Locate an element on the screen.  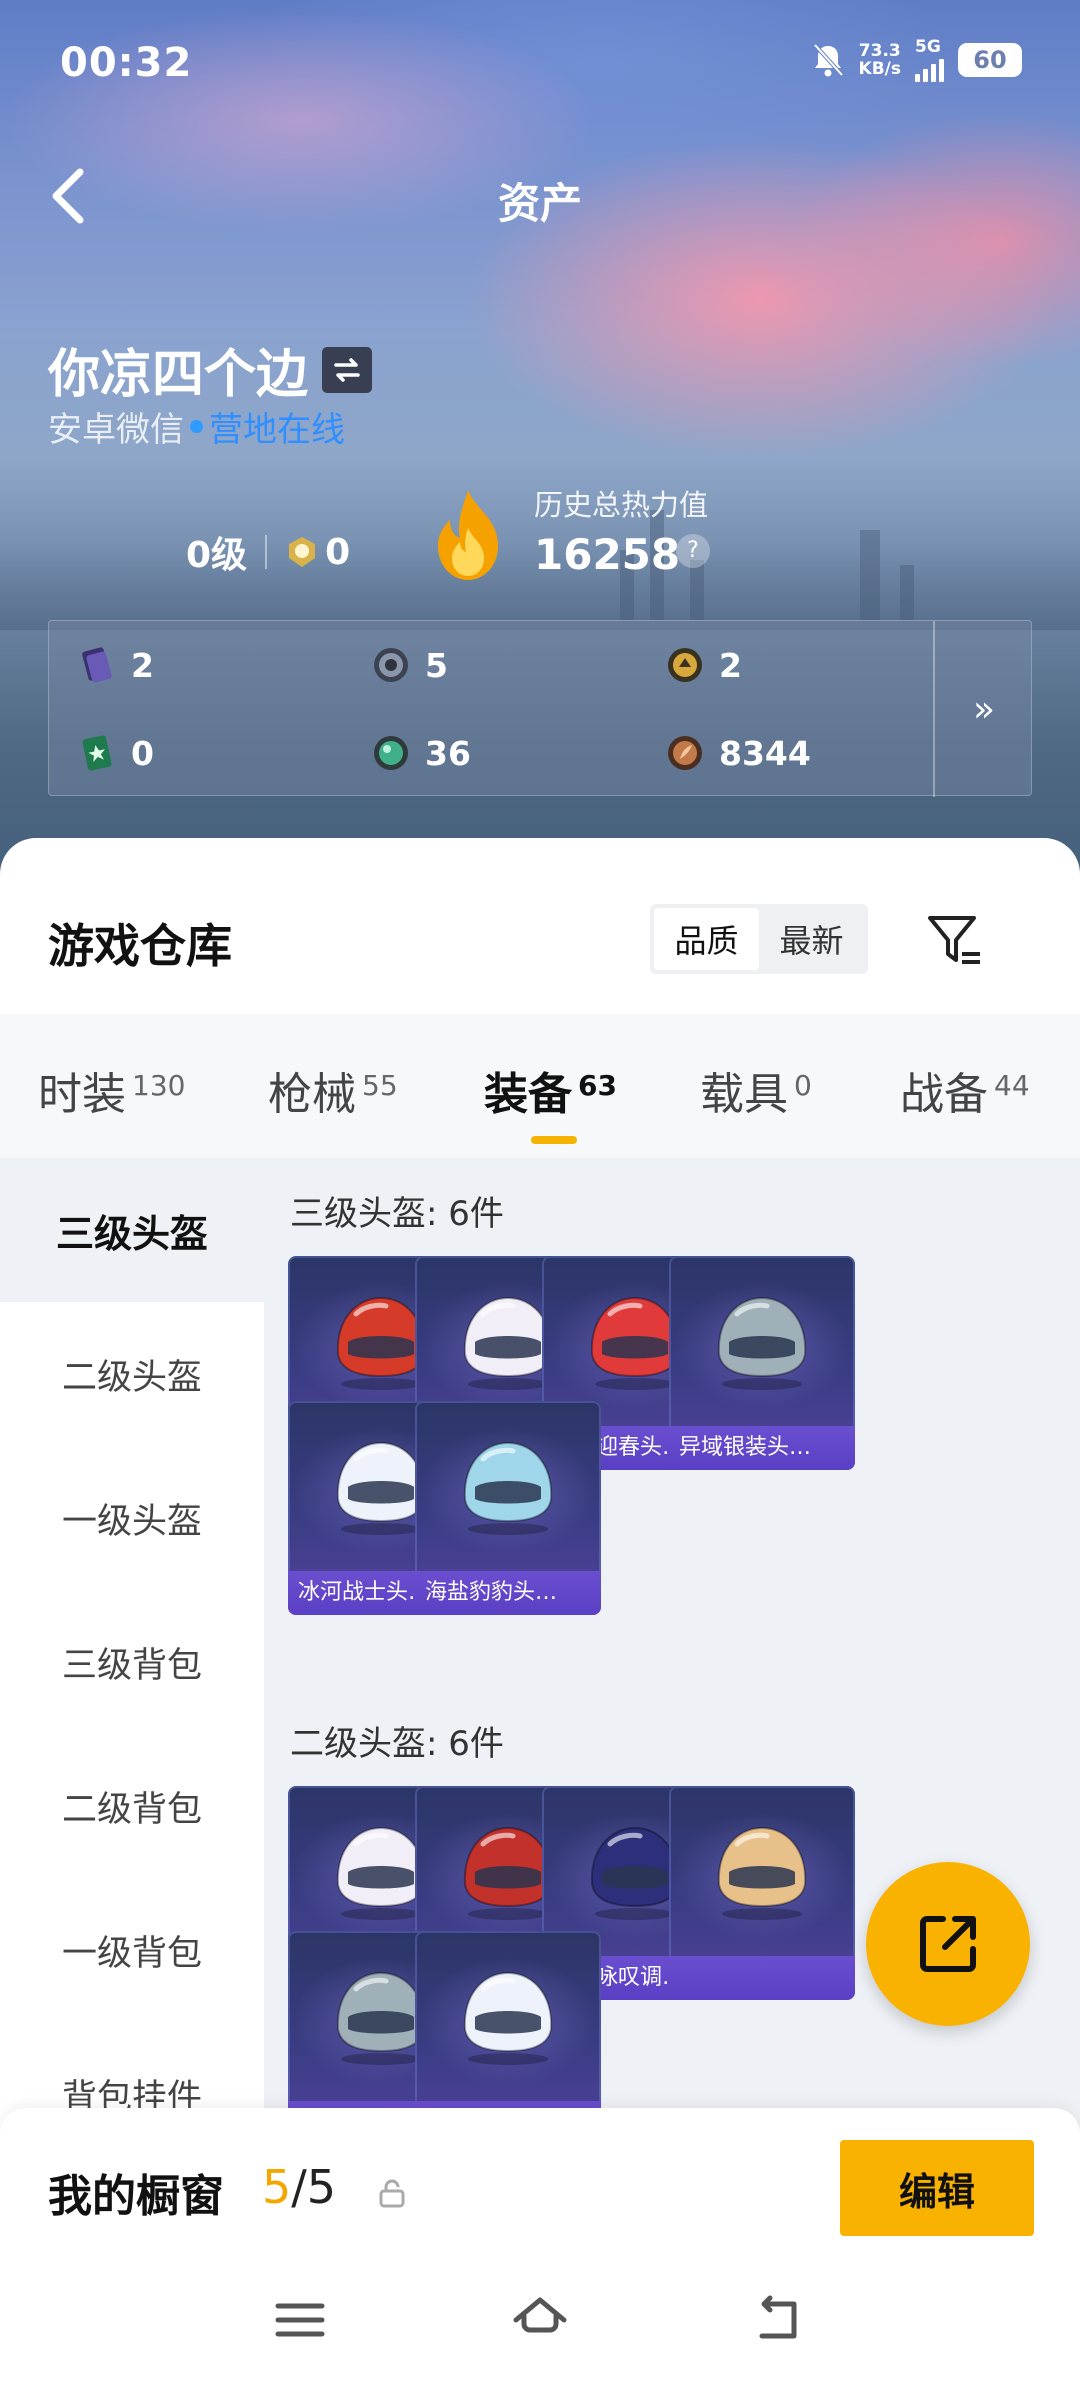
online-dot is located at coordinates (196, 426).